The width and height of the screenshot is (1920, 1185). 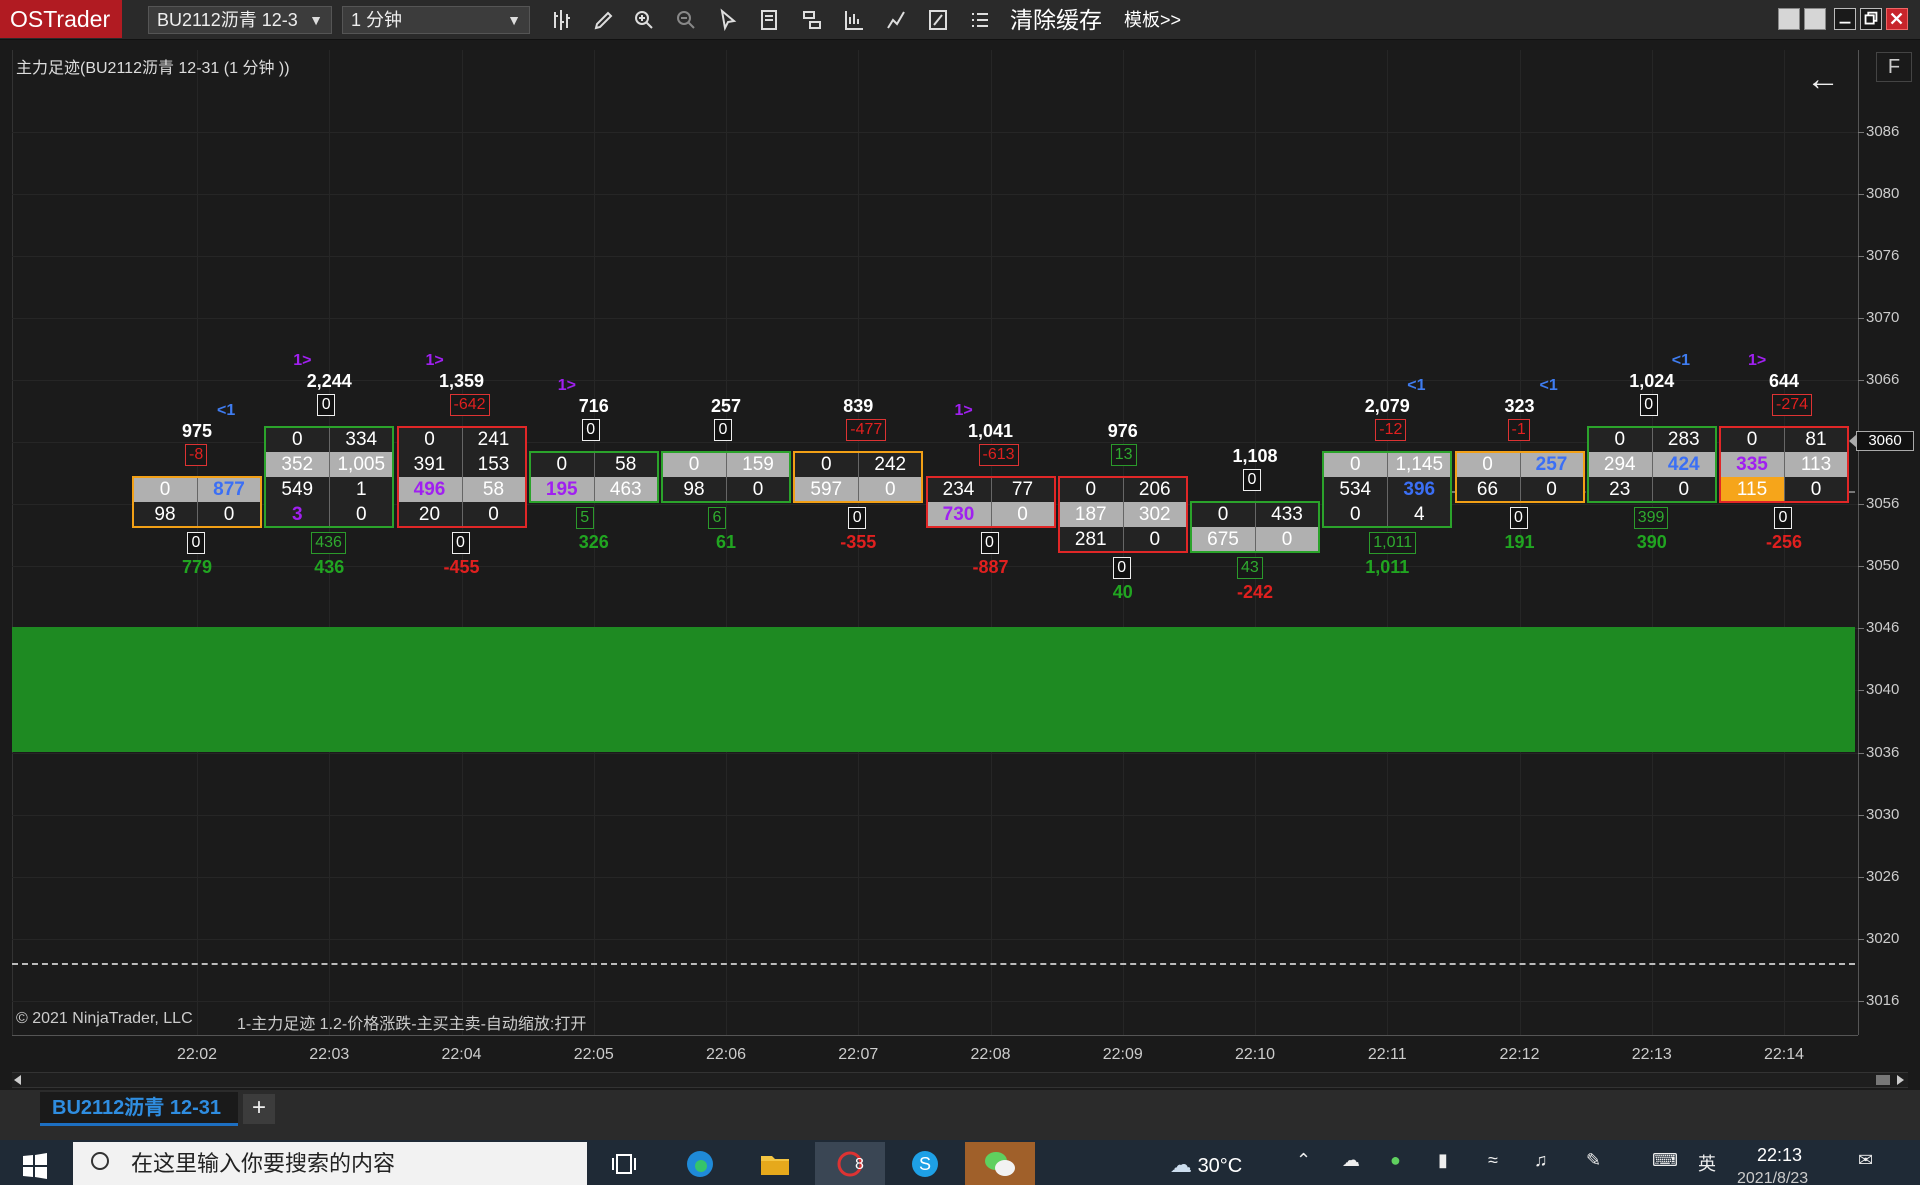 What do you see at coordinates (461, 567) in the screenshot?
I see `bar-cumulative-delta: -455` at bounding box center [461, 567].